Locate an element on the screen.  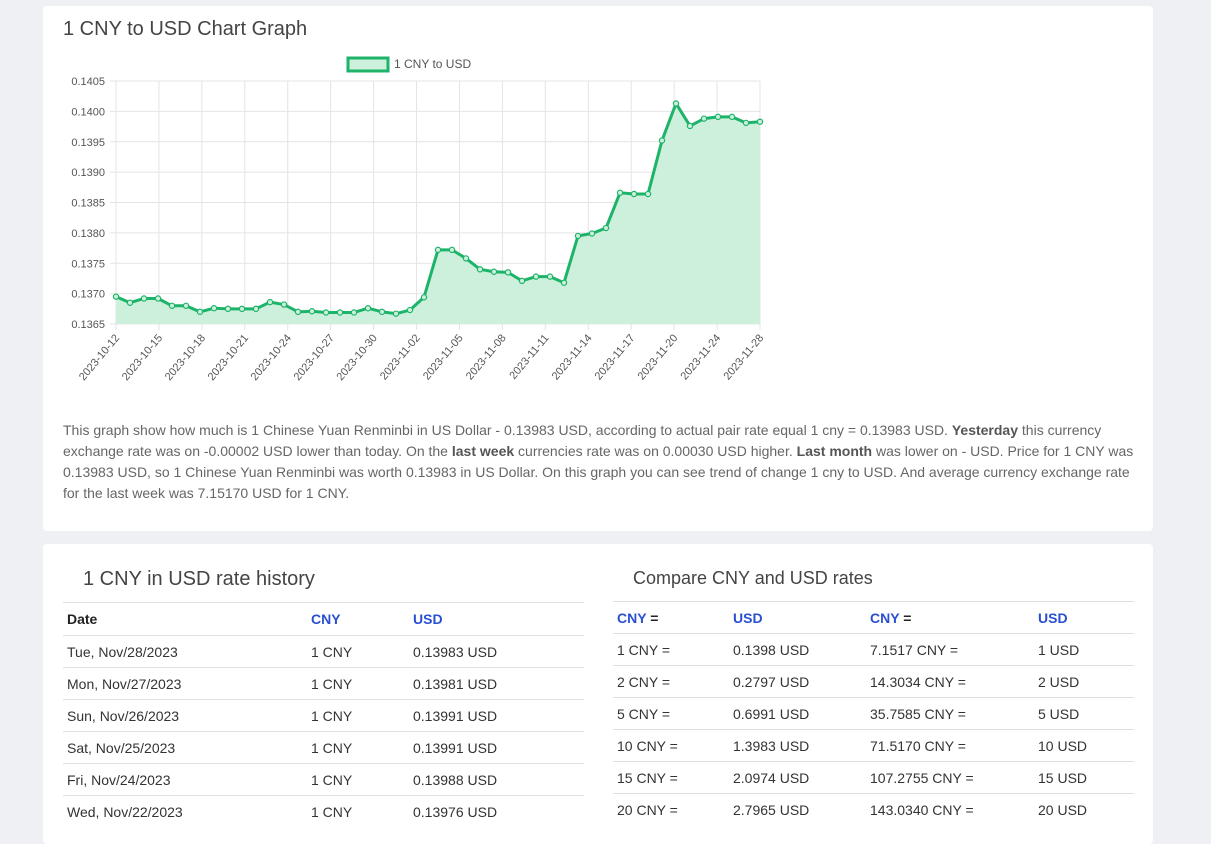
y-tick-label: 0.1375 is located at coordinates (88, 264).